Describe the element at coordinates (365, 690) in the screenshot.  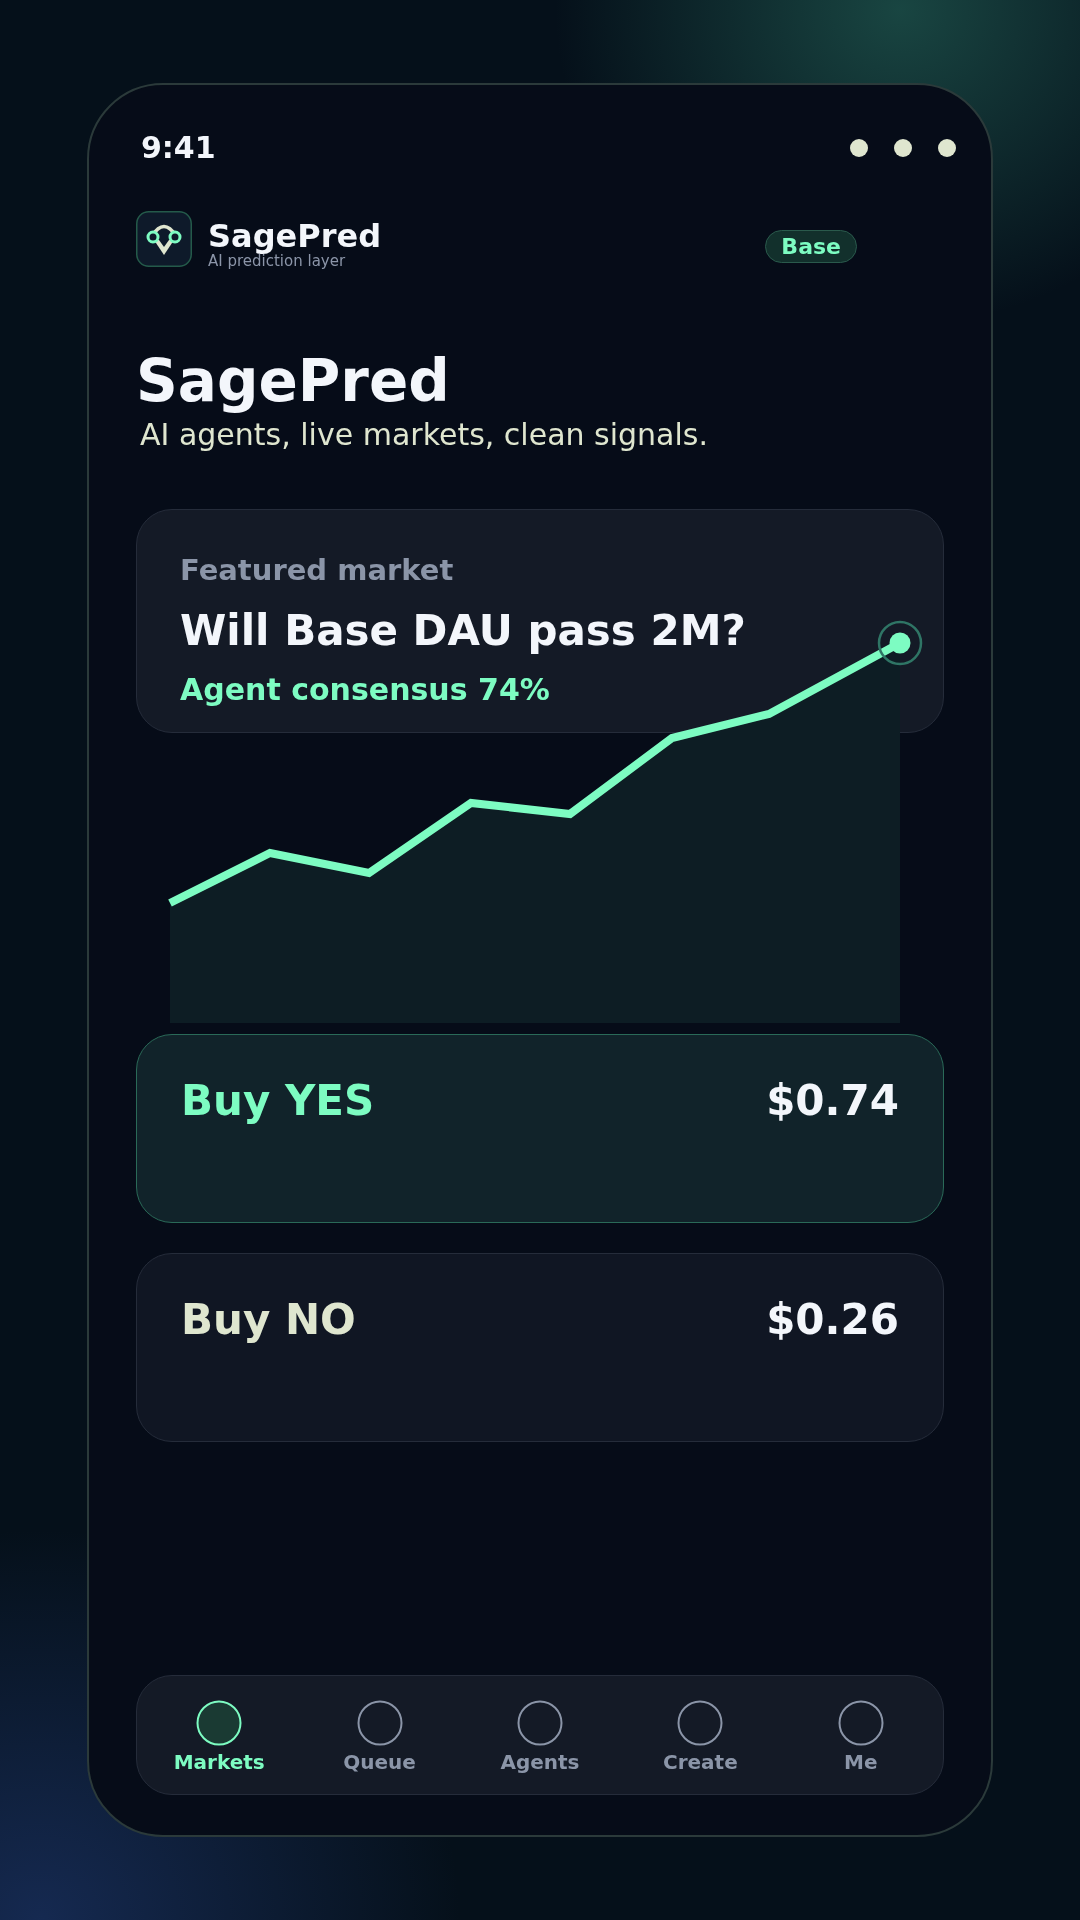
I see `consensus-text: Agent consensus 74%` at that location.